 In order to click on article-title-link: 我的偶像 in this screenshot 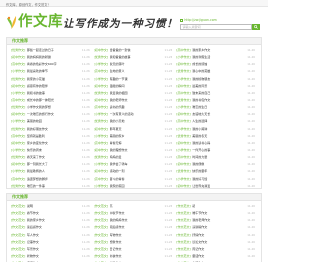, I will do `click(219, 164)`.